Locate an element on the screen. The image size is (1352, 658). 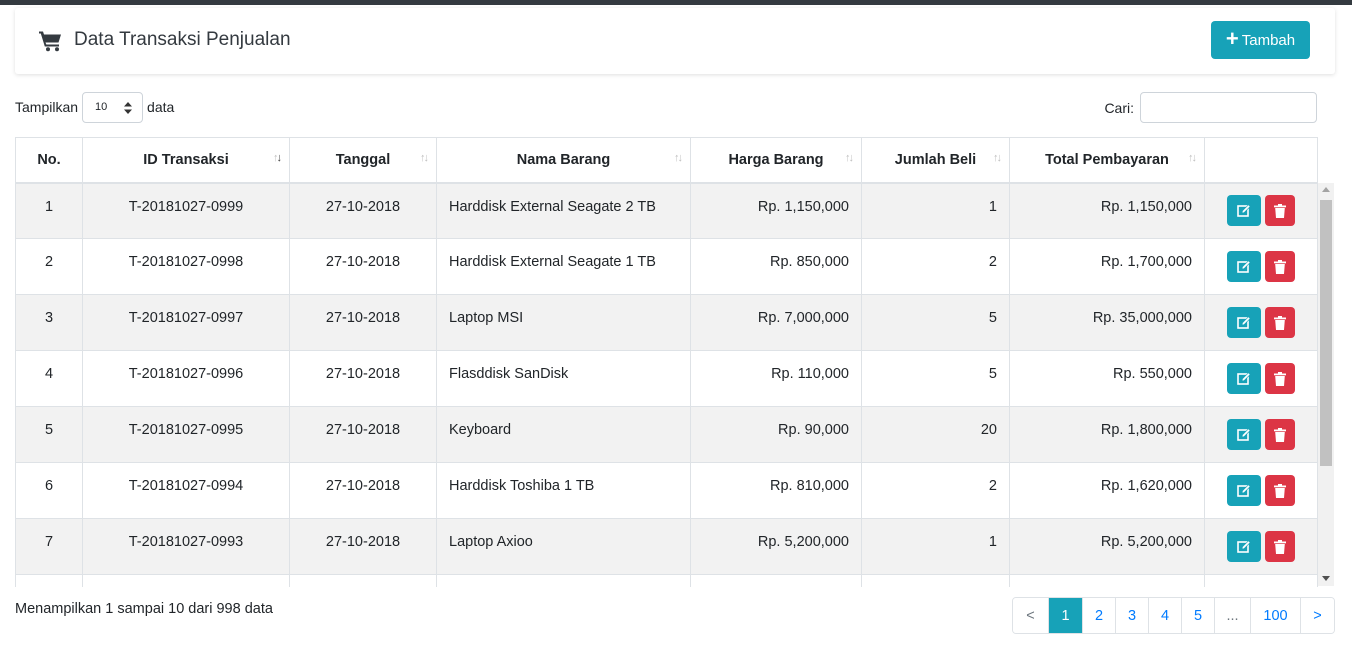
scroll-up-icon is located at coordinates (1326, 189).